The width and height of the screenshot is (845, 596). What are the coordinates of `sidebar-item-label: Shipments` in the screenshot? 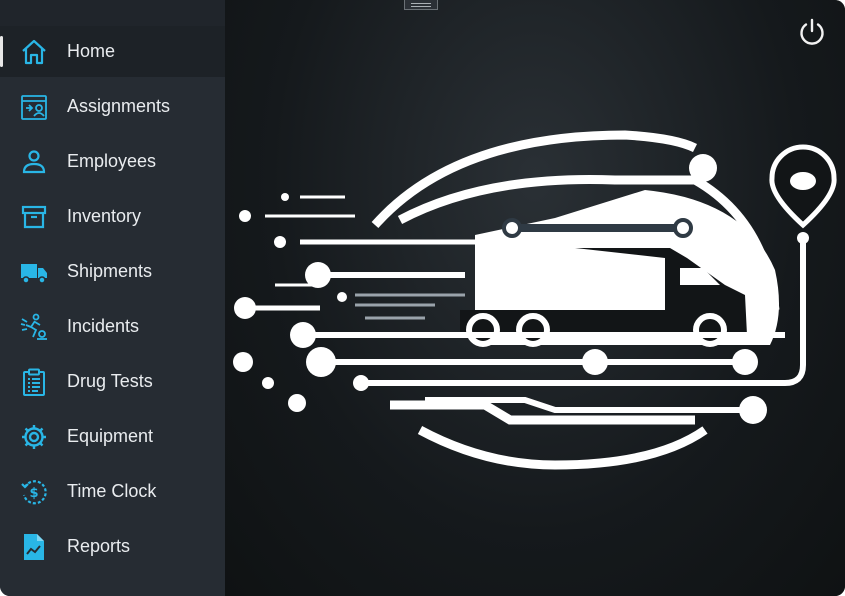 It's located at (110, 271).